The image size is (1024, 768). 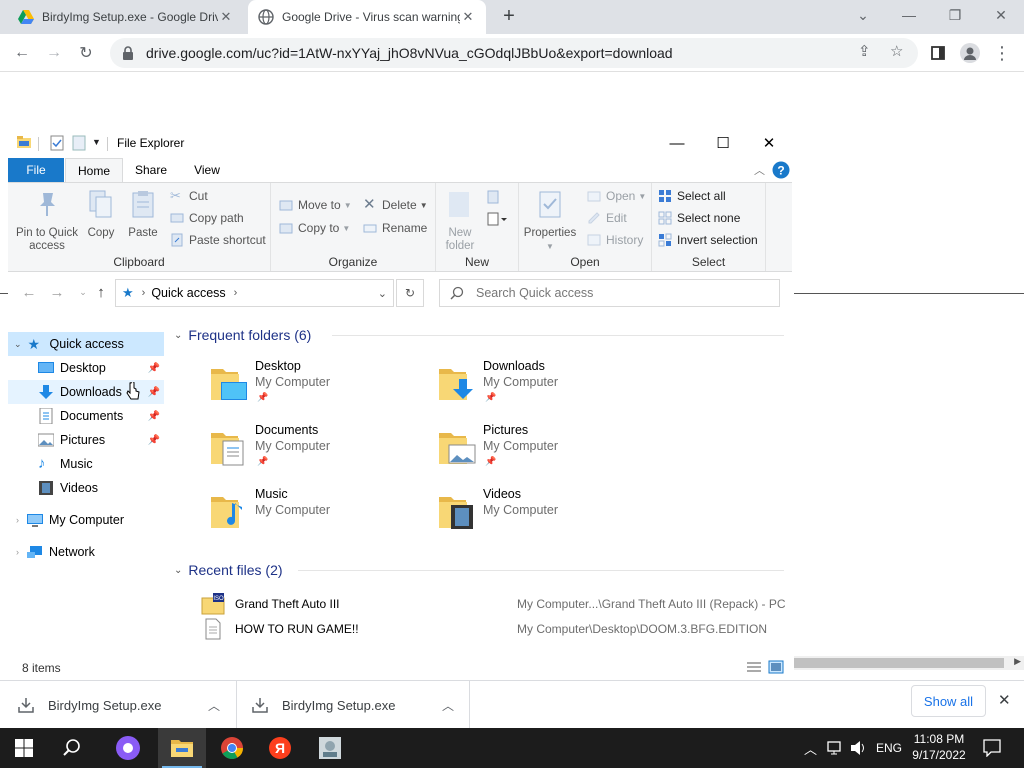 I want to click on taskbar-app-icon, so click(x=330, y=748).